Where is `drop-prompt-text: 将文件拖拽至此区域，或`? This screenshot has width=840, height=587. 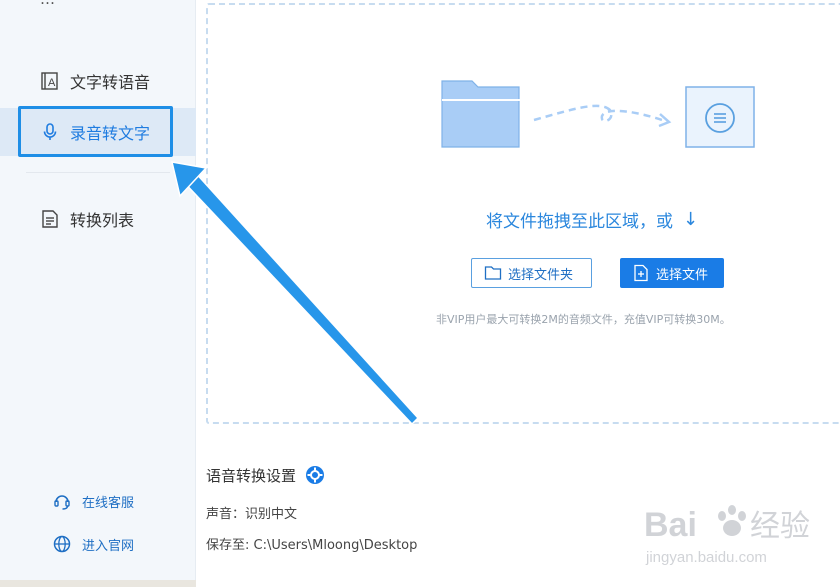 drop-prompt-text: 将文件拖拽至此区域，或 is located at coordinates (579, 222).